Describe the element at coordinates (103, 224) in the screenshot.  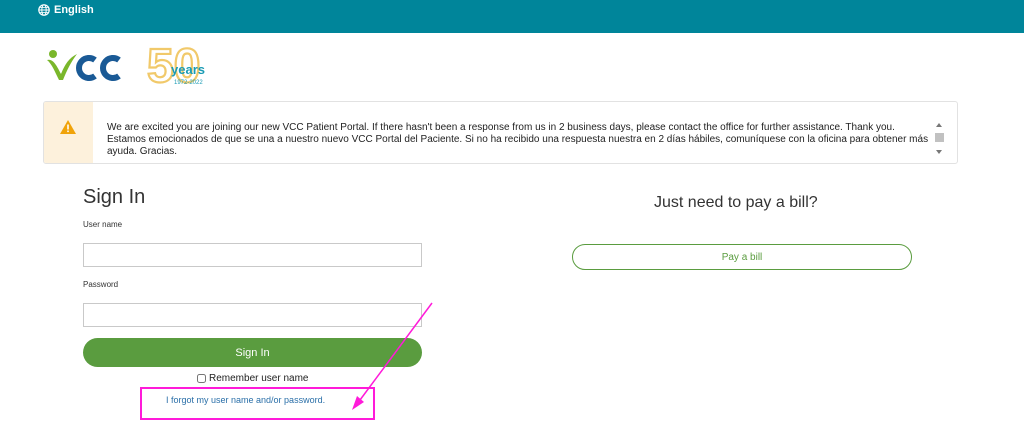
I see `username-label: User name` at that location.